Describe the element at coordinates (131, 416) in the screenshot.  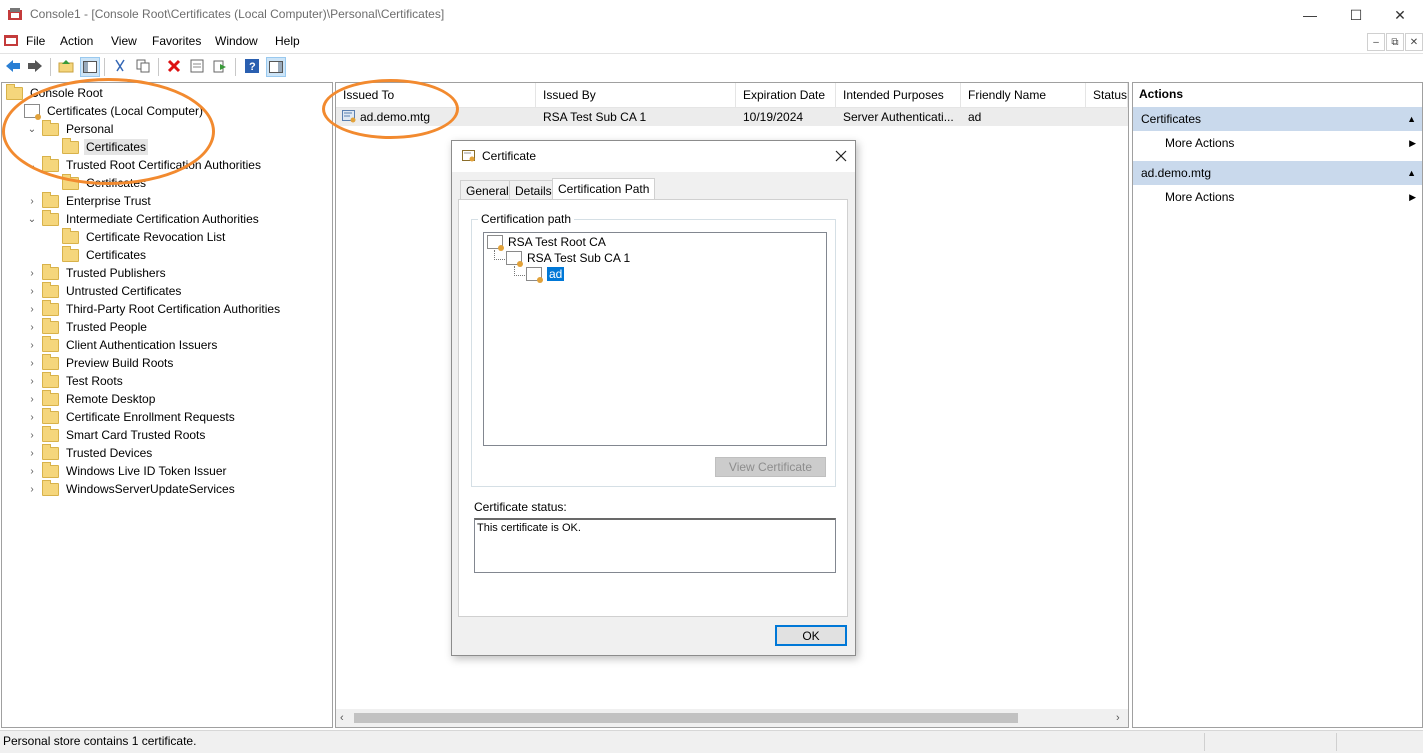
I see `tree-node-store: › Certificate Enrollment Requests` at that location.